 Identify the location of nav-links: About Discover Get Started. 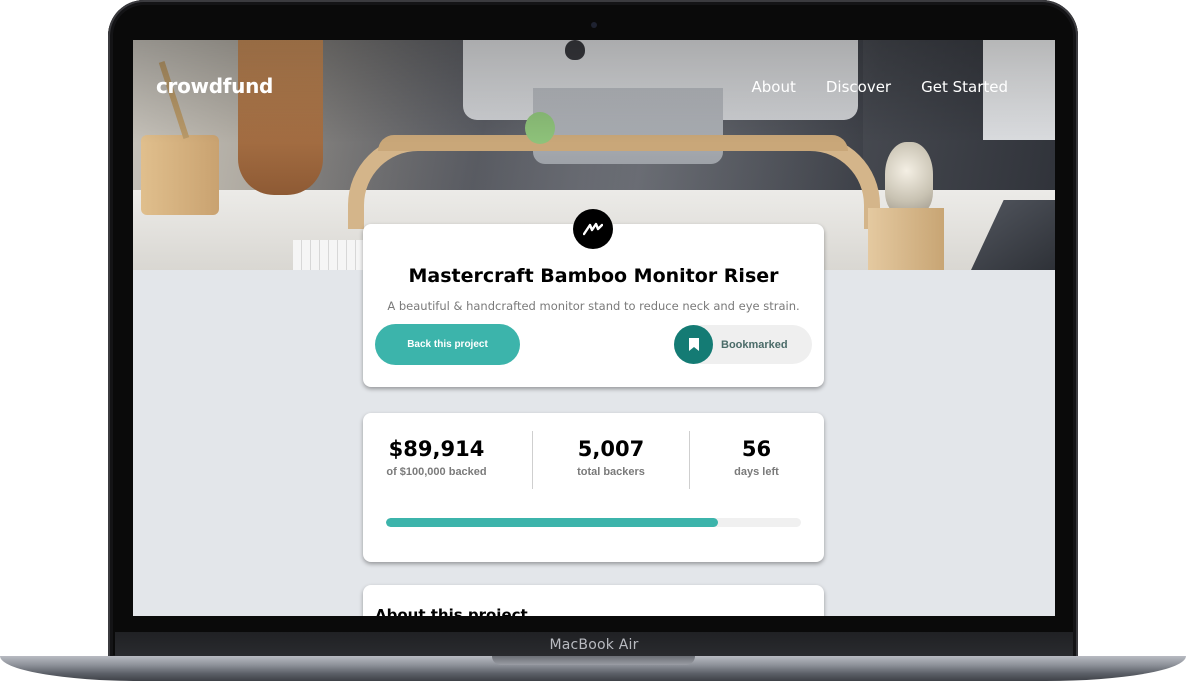
(880, 87).